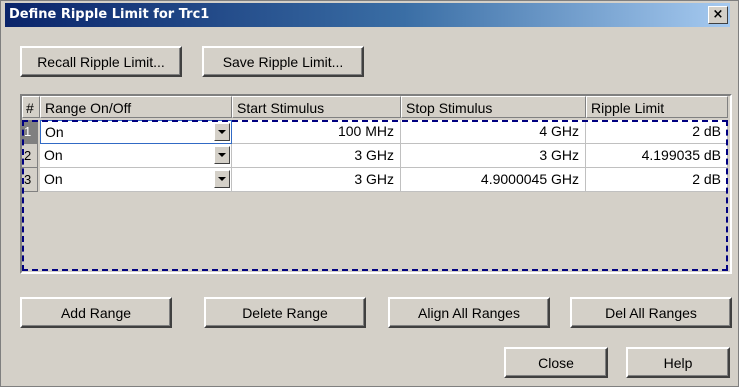 Image resolution: width=739 pixels, height=387 pixels. What do you see at coordinates (136, 107) in the screenshot?
I see `column-header-range: Range On/Off` at bounding box center [136, 107].